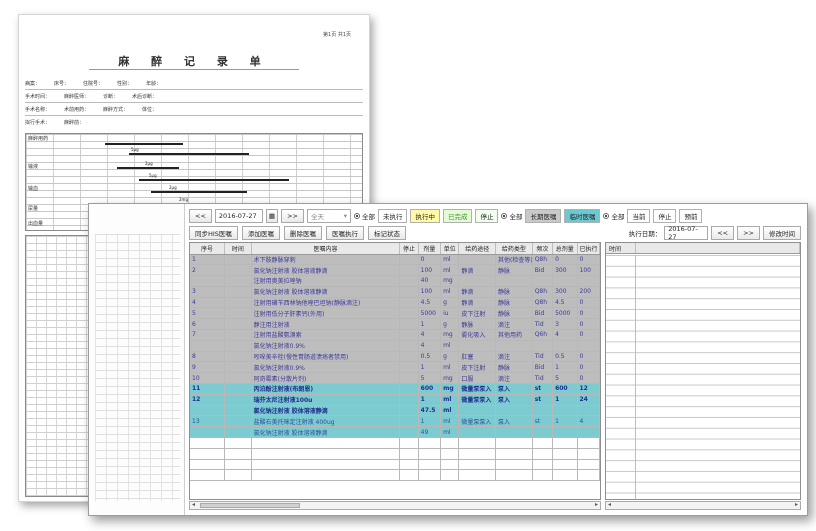 The image size is (816, 531). I want to click on col-header-freq: 频次, so click(543, 249).